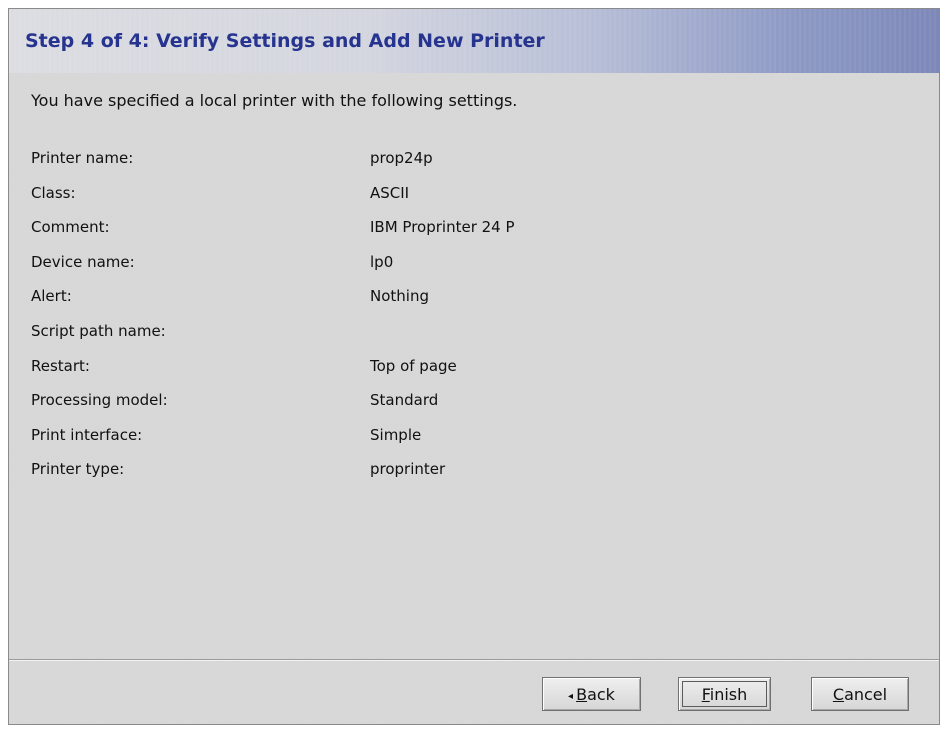 This screenshot has width=942, height=731. I want to click on setting-label: Printer name:, so click(82, 158).